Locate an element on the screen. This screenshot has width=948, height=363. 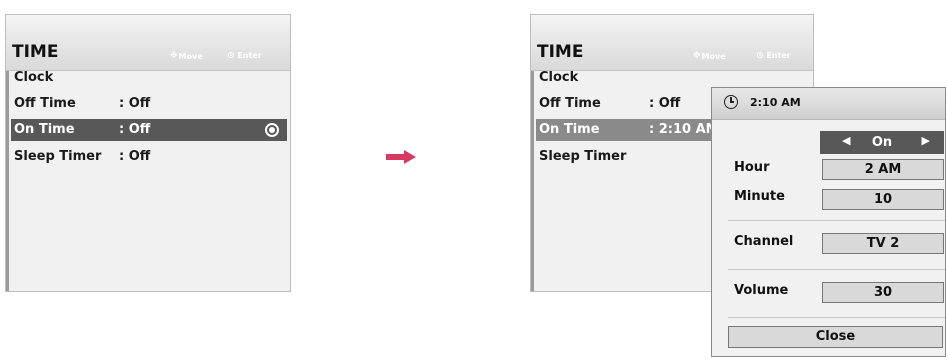
volume-field: 30 is located at coordinates (883, 292).